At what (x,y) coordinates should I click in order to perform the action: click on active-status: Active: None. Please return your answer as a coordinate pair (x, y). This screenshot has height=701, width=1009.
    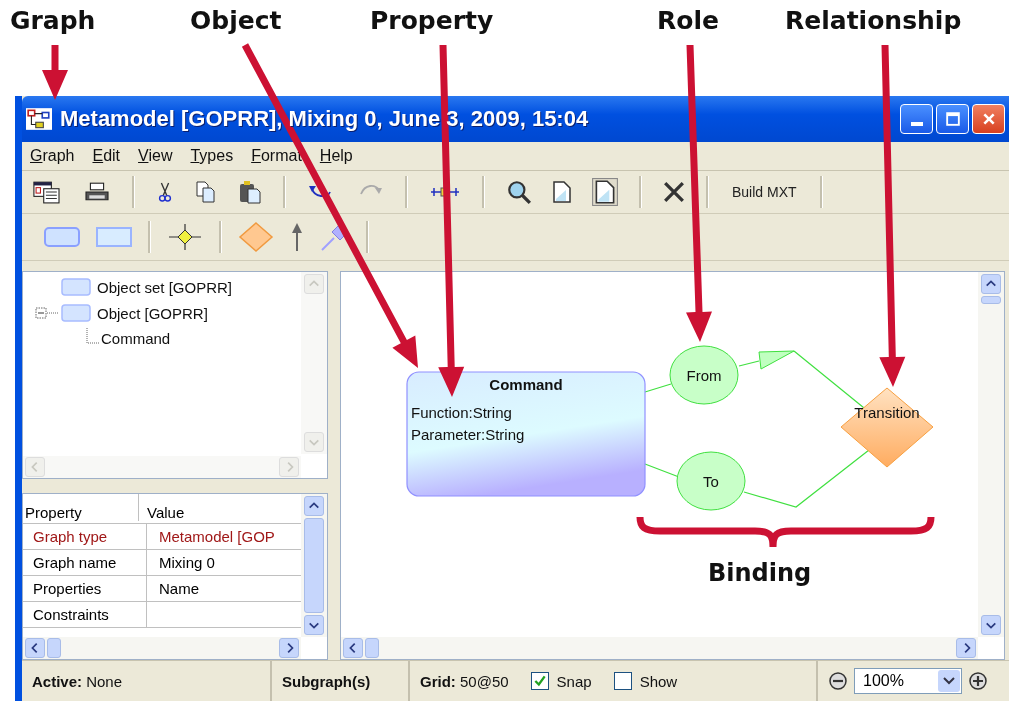
    Looking at the image, I should click on (77, 681).